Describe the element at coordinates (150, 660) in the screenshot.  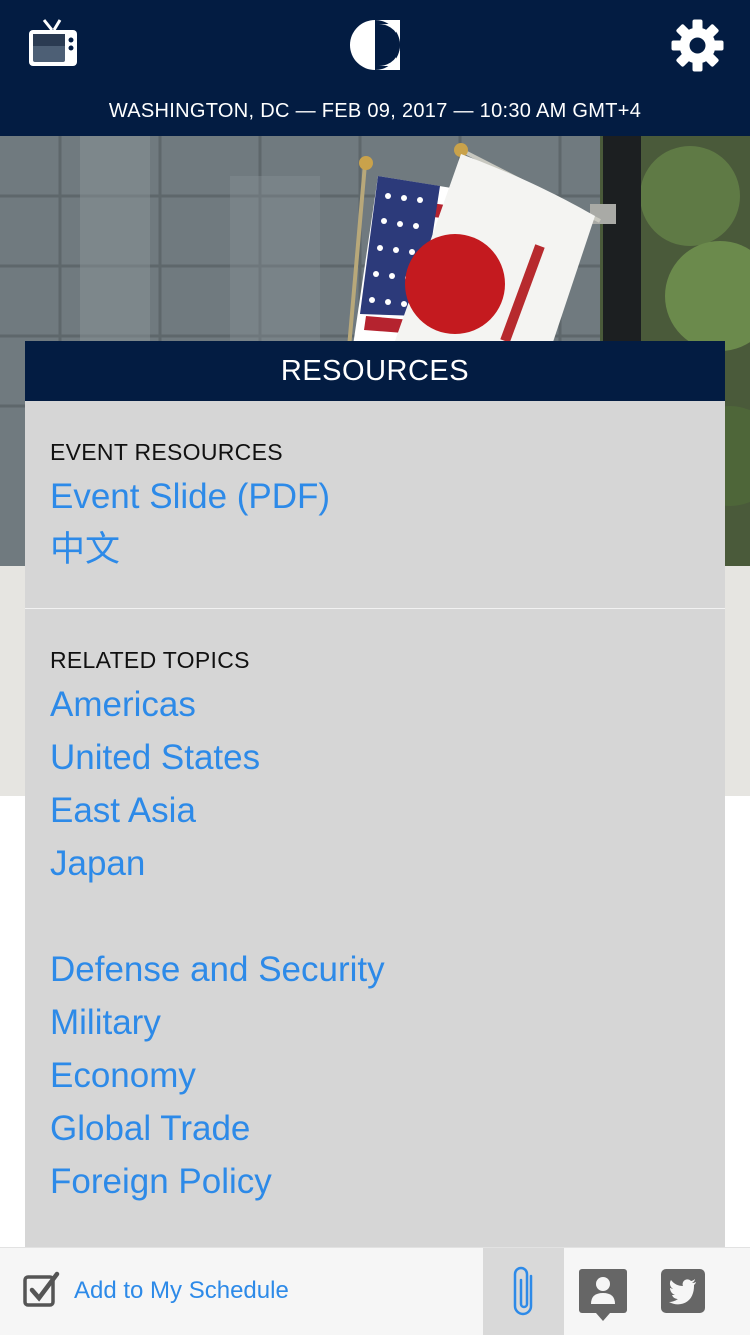
I see `related-topics-label: RELATED TOPICS` at that location.